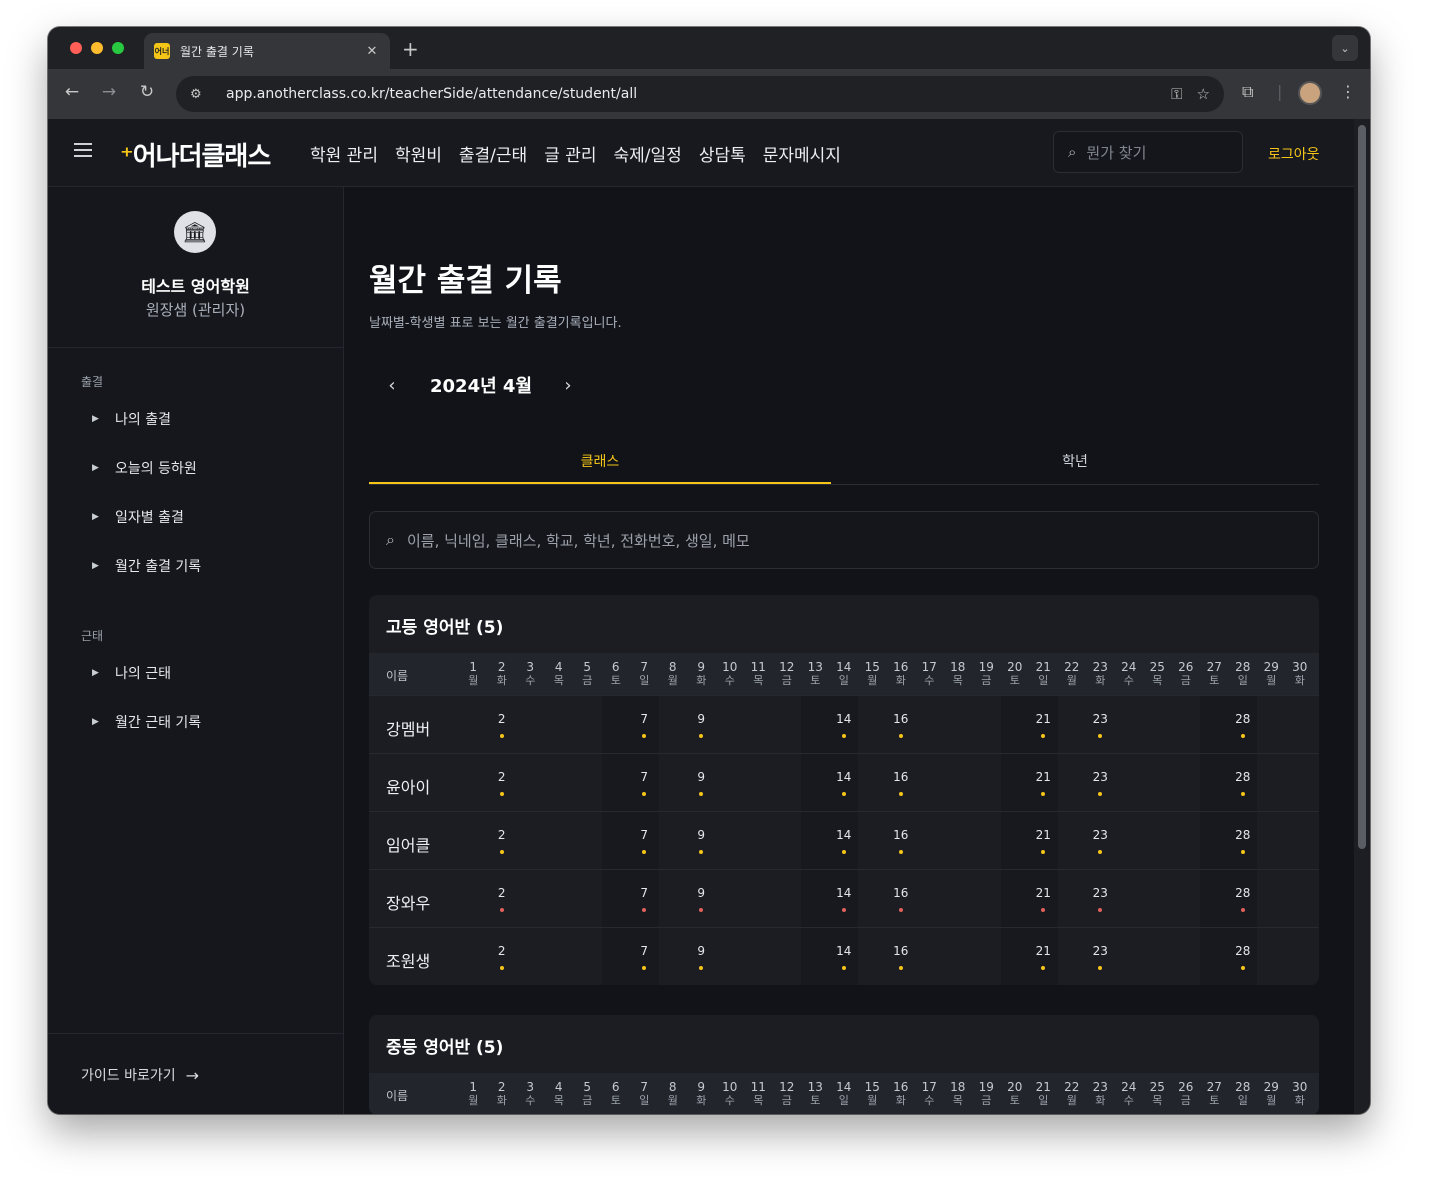 The image size is (1440, 1178). What do you see at coordinates (1362, 487) in the screenshot?
I see `scrollbar-thumb` at bounding box center [1362, 487].